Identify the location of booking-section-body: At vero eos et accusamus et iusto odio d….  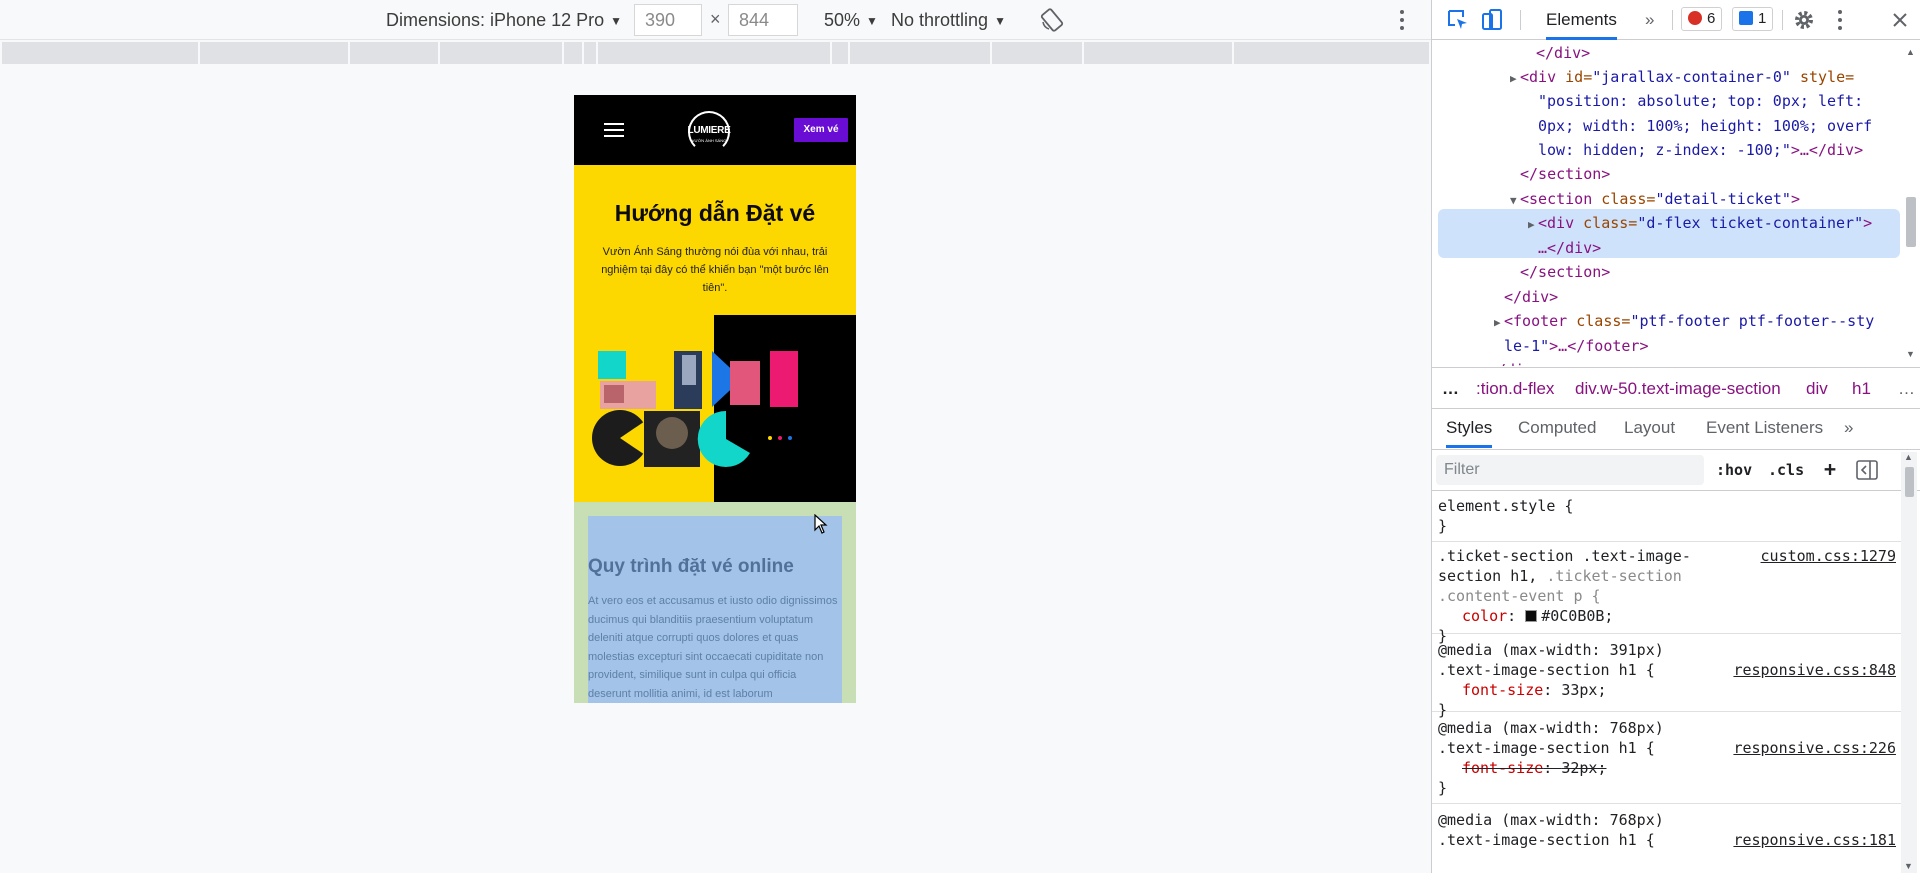
(713, 647).